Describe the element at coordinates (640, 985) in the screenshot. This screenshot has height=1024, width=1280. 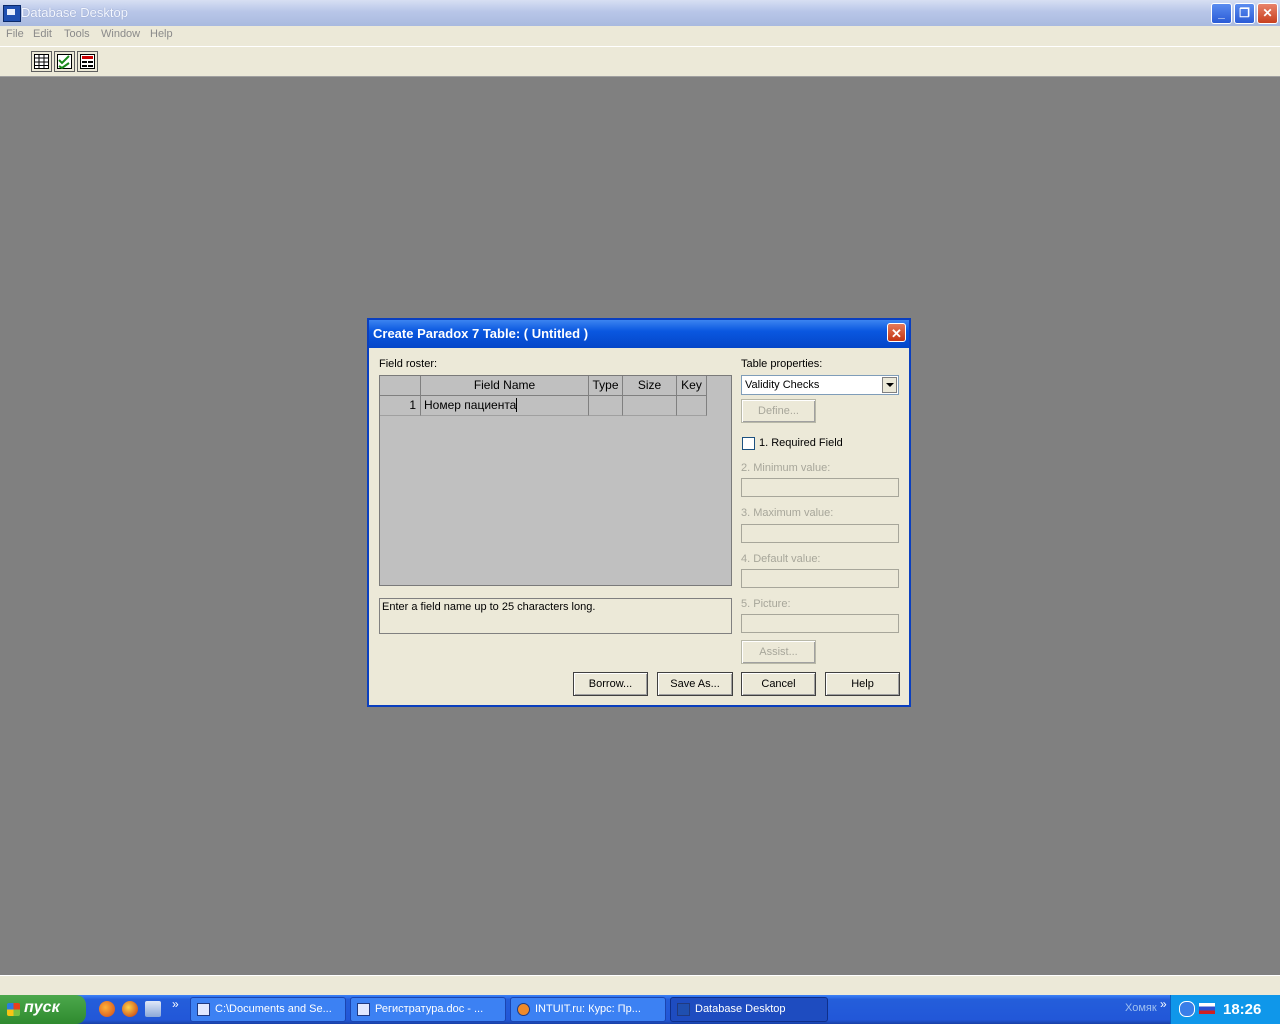
I see `status-bar` at that location.